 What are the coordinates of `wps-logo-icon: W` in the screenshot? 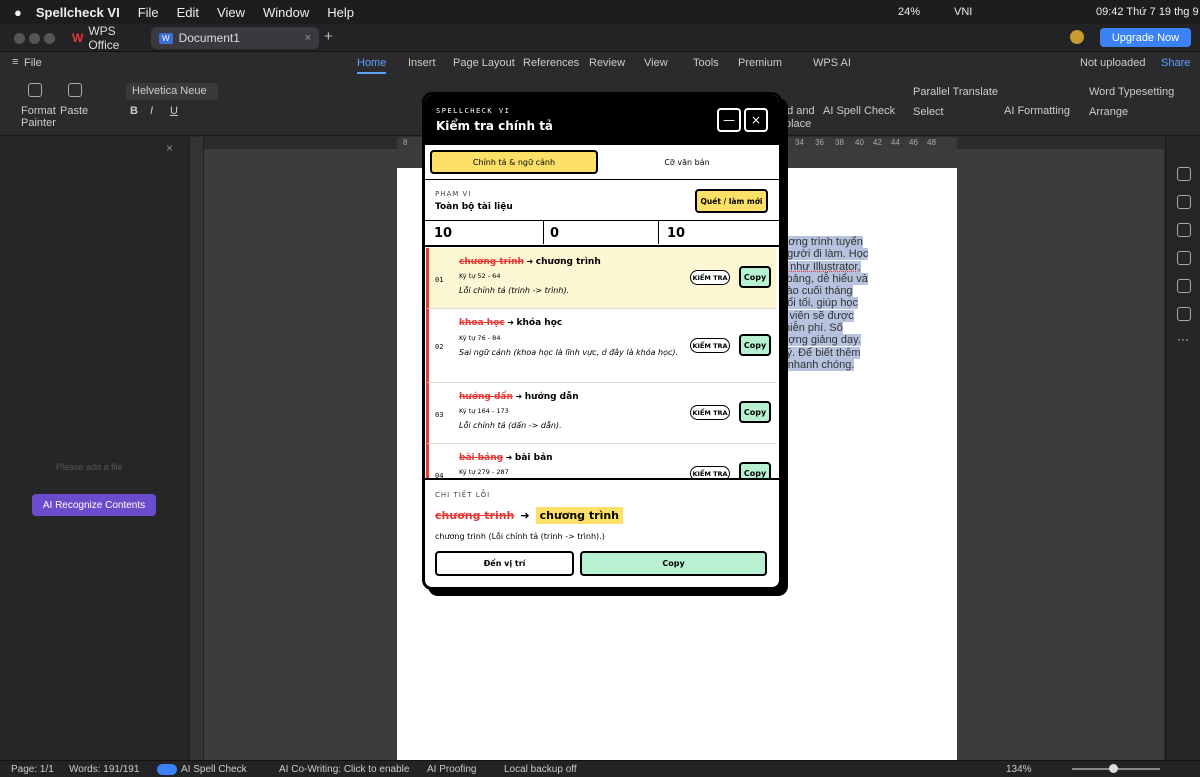 It's located at (78, 38).